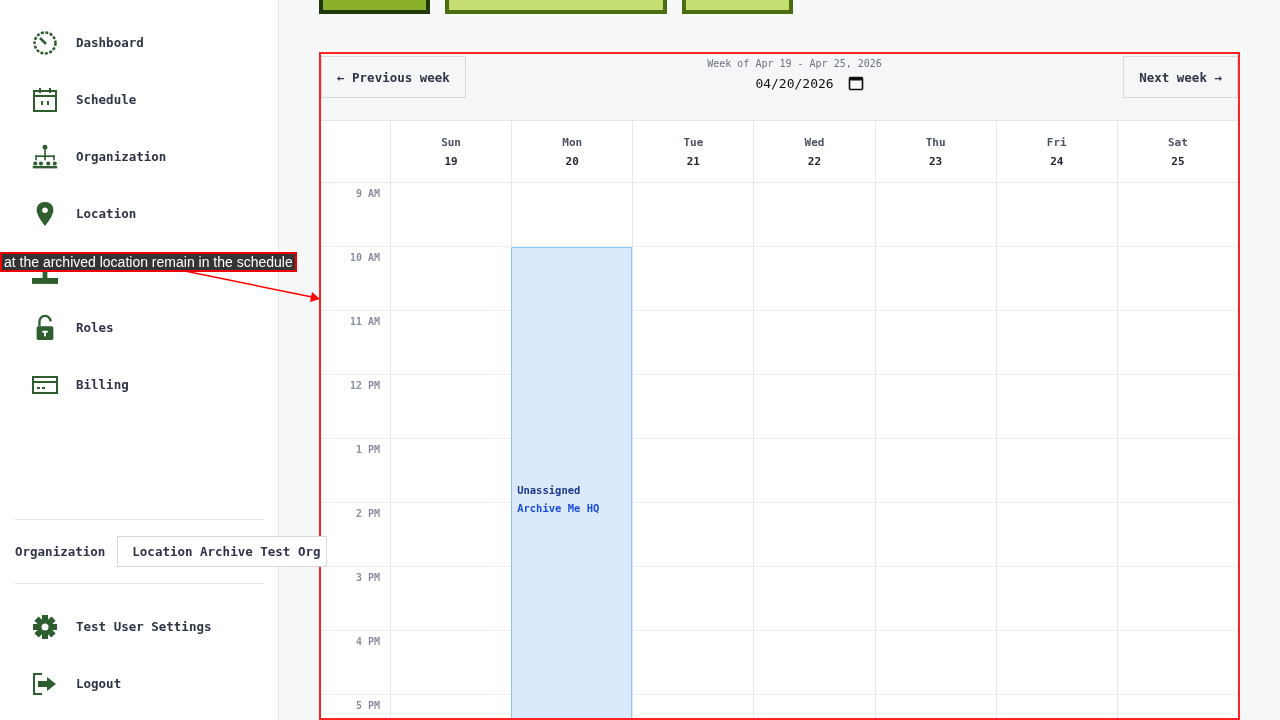  What do you see at coordinates (364, 322) in the screenshot?
I see `time-label: 11 AM` at bounding box center [364, 322].